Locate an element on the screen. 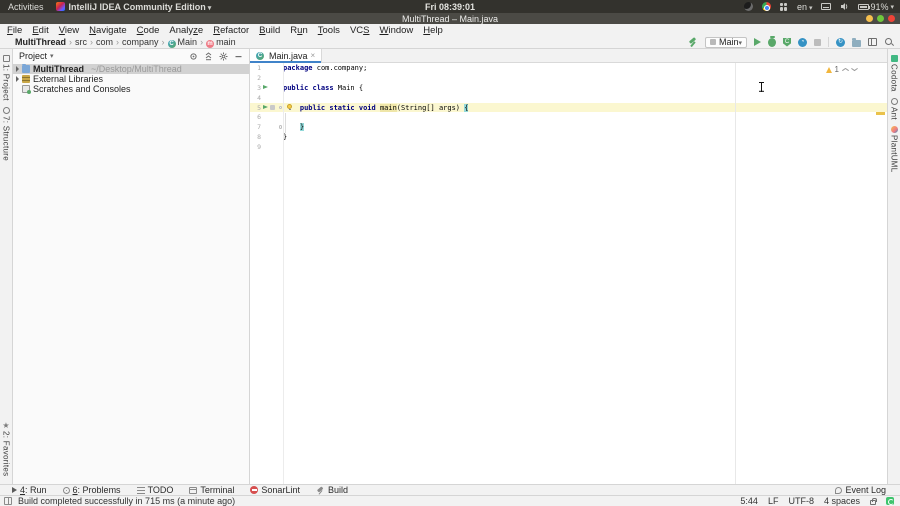 The image size is (900, 506). code-line: 8} is located at coordinates (568, 137).